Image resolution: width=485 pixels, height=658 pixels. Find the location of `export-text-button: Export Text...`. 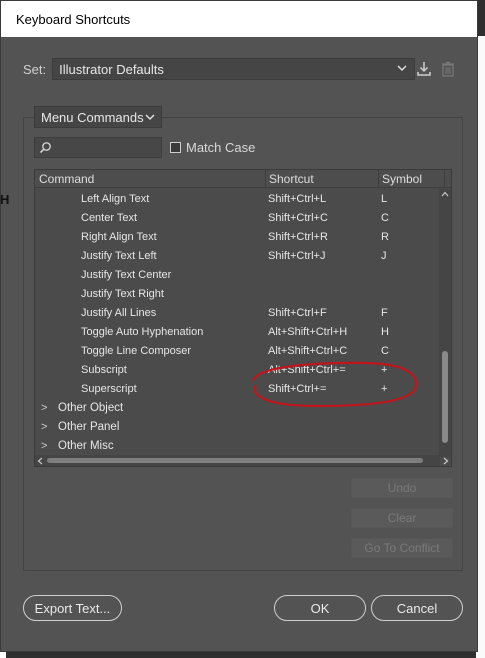

export-text-button: Export Text... is located at coordinates (72, 608).